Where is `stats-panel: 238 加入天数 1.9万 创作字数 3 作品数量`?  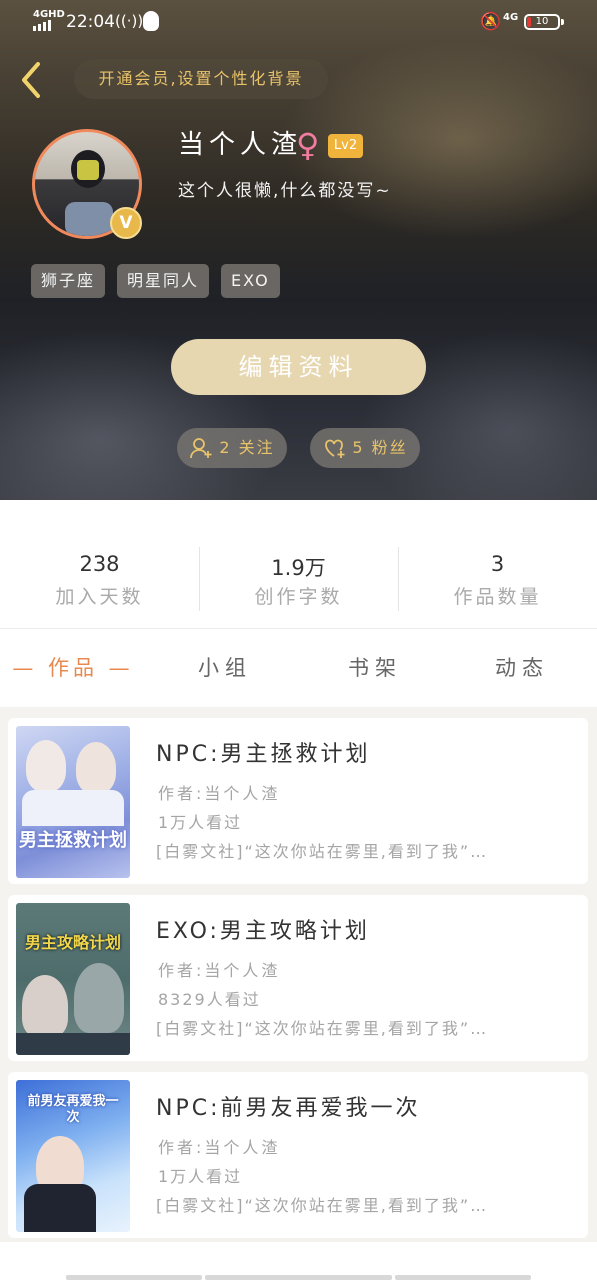 stats-panel: 238 加入天数 1.9万 创作字数 3 作品数量 is located at coordinates (298, 564).